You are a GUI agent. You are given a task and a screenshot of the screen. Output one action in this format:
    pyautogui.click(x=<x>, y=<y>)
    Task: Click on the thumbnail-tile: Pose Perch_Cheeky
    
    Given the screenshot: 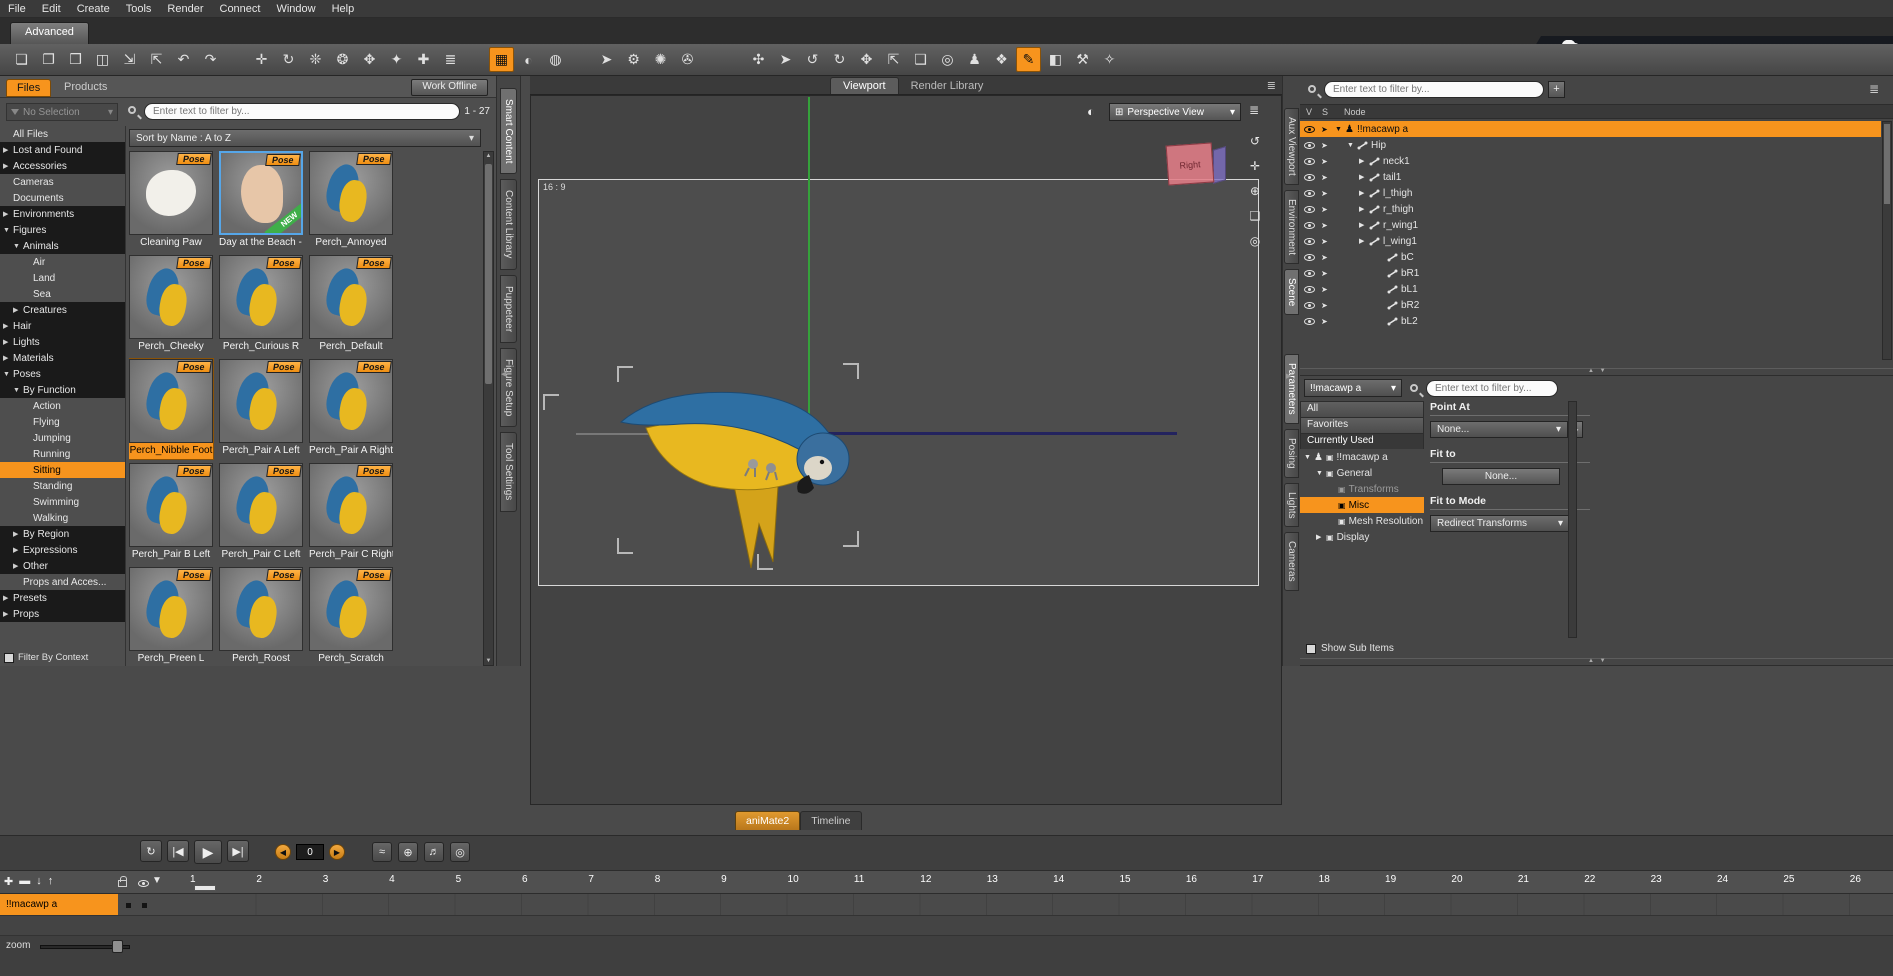 What is the action you would take?
    pyautogui.click(x=171, y=305)
    